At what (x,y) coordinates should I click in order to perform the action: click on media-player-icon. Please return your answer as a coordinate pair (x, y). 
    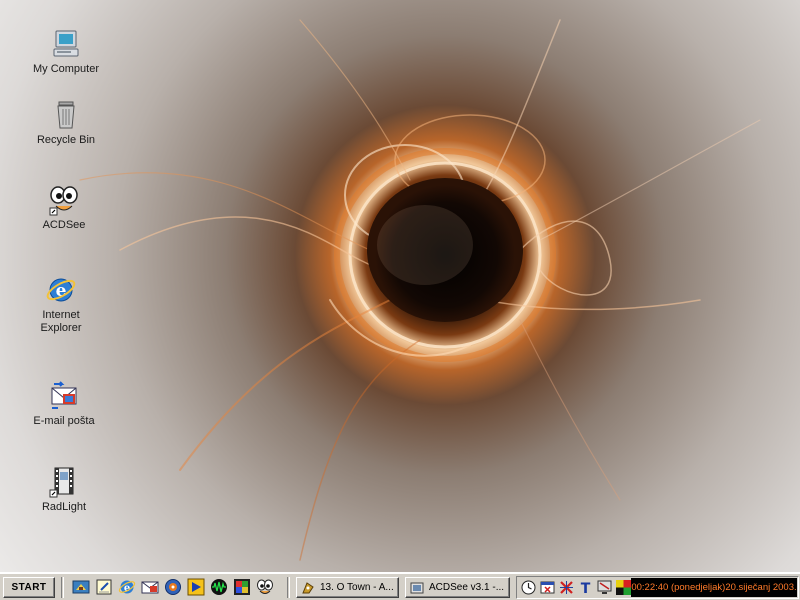
    Looking at the image, I should click on (173, 587).